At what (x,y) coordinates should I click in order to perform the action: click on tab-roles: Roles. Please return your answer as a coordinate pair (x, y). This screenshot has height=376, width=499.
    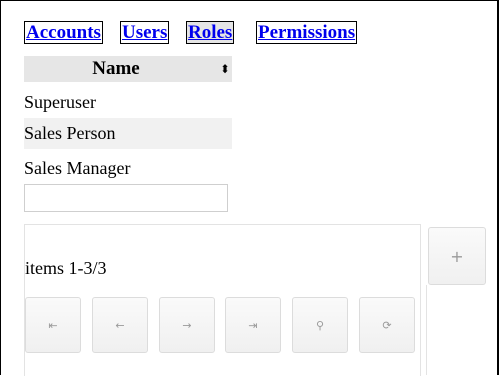
    Looking at the image, I should click on (210, 32).